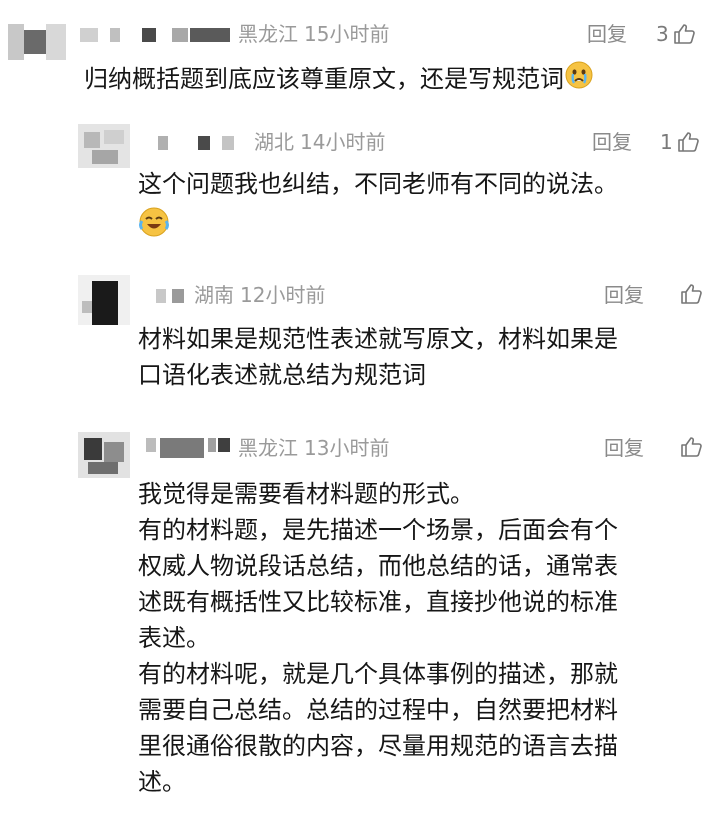 This screenshot has width=722, height=834. What do you see at coordinates (174, 638) in the screenshot?
I see `comment-text-line: 表述。` at bounding box center [174, 638].